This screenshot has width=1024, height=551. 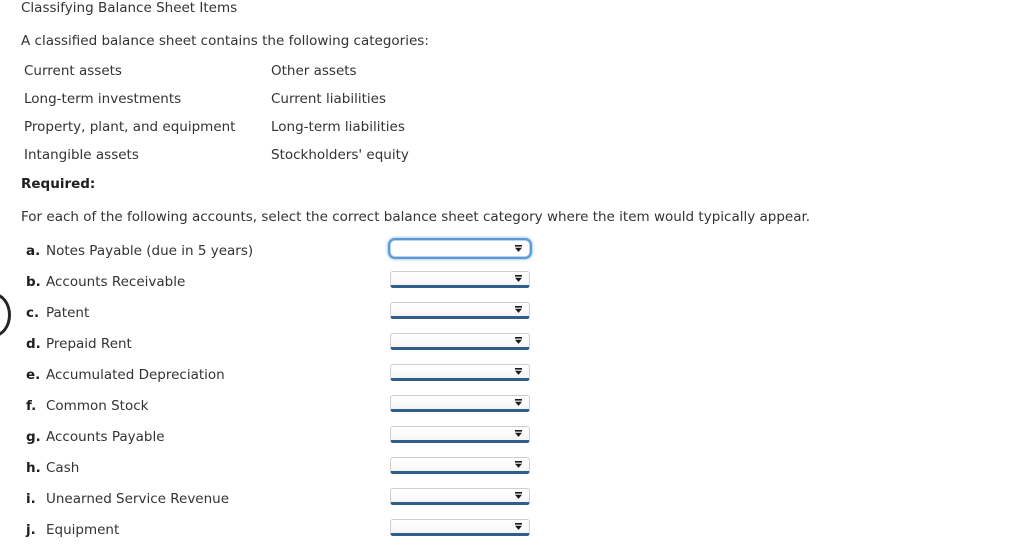 I want to click on category-select-b, so click(x=460, y=279).